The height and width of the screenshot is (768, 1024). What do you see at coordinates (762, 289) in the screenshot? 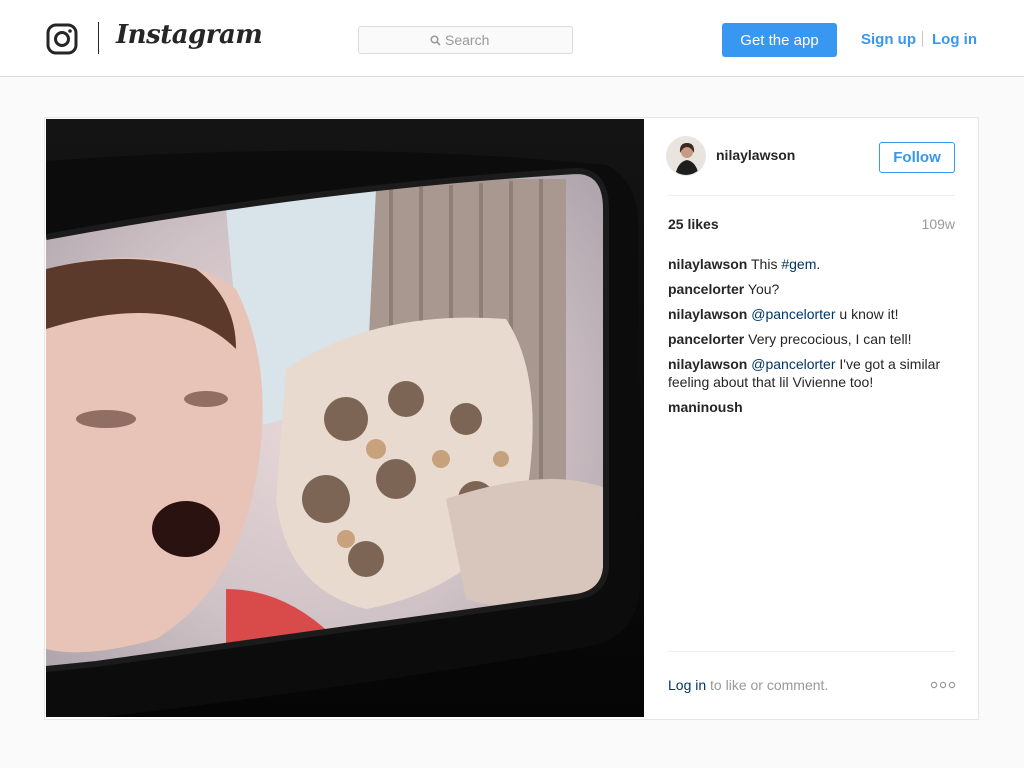
I see `comment-text: You?` at bounding box center [762, 289].